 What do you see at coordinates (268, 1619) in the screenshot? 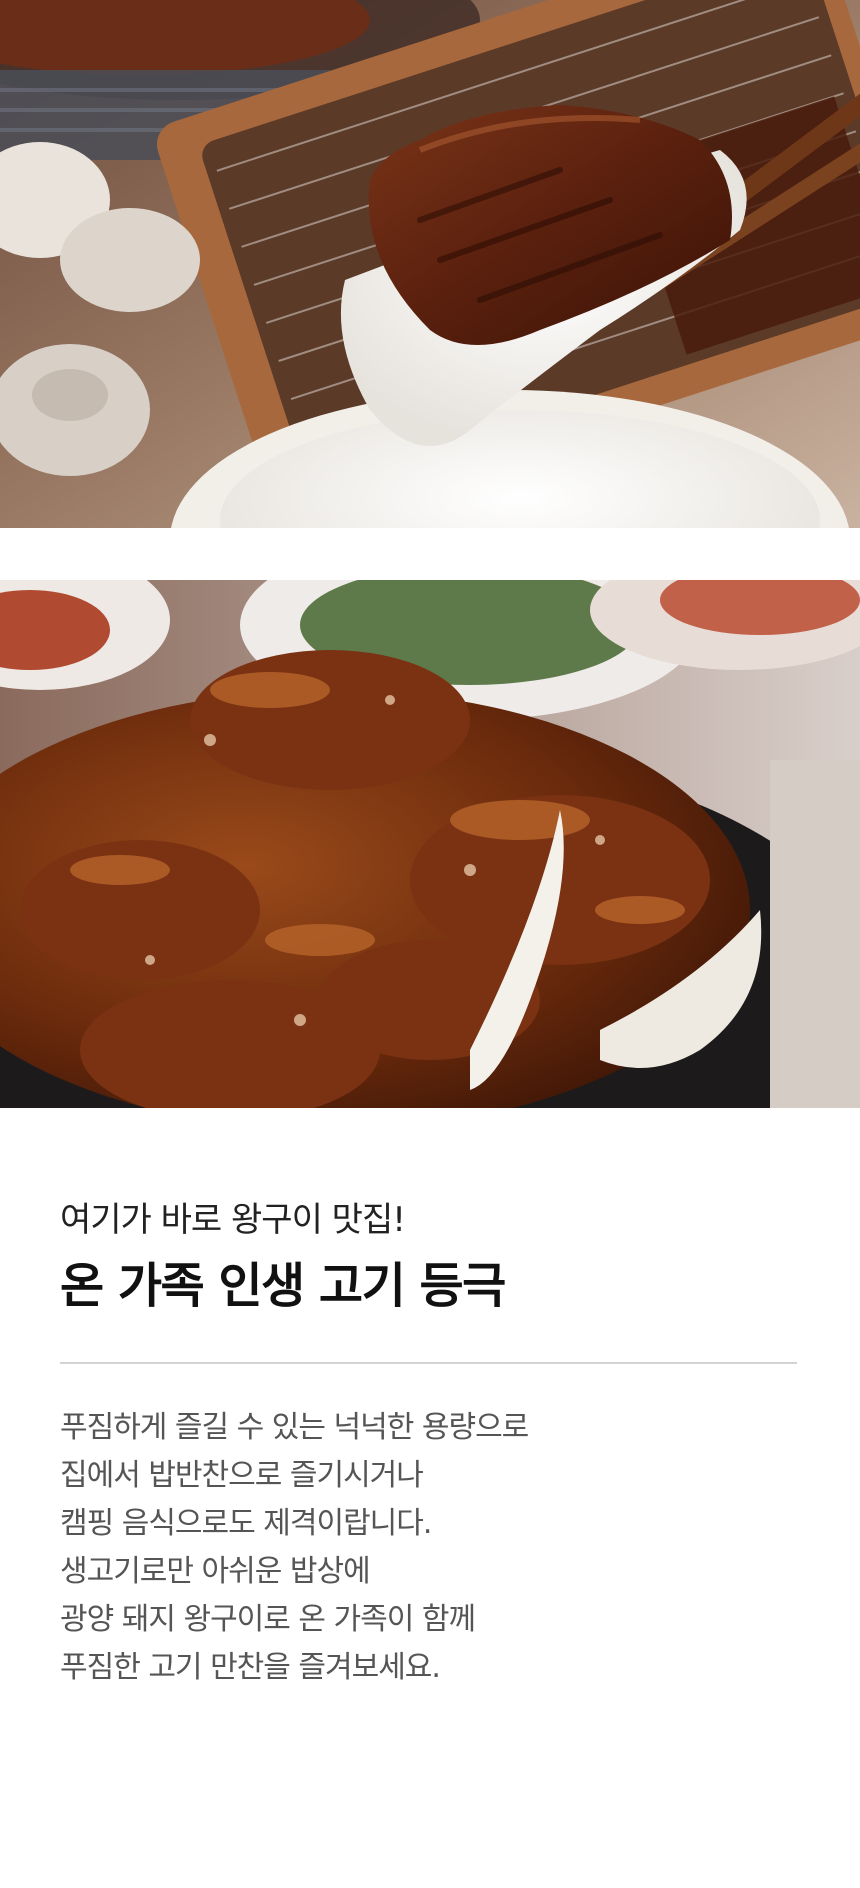
I see `description-line: 광양 돼지 왕구이로 온 가족이 함께` at bounding box center [268, 1619].